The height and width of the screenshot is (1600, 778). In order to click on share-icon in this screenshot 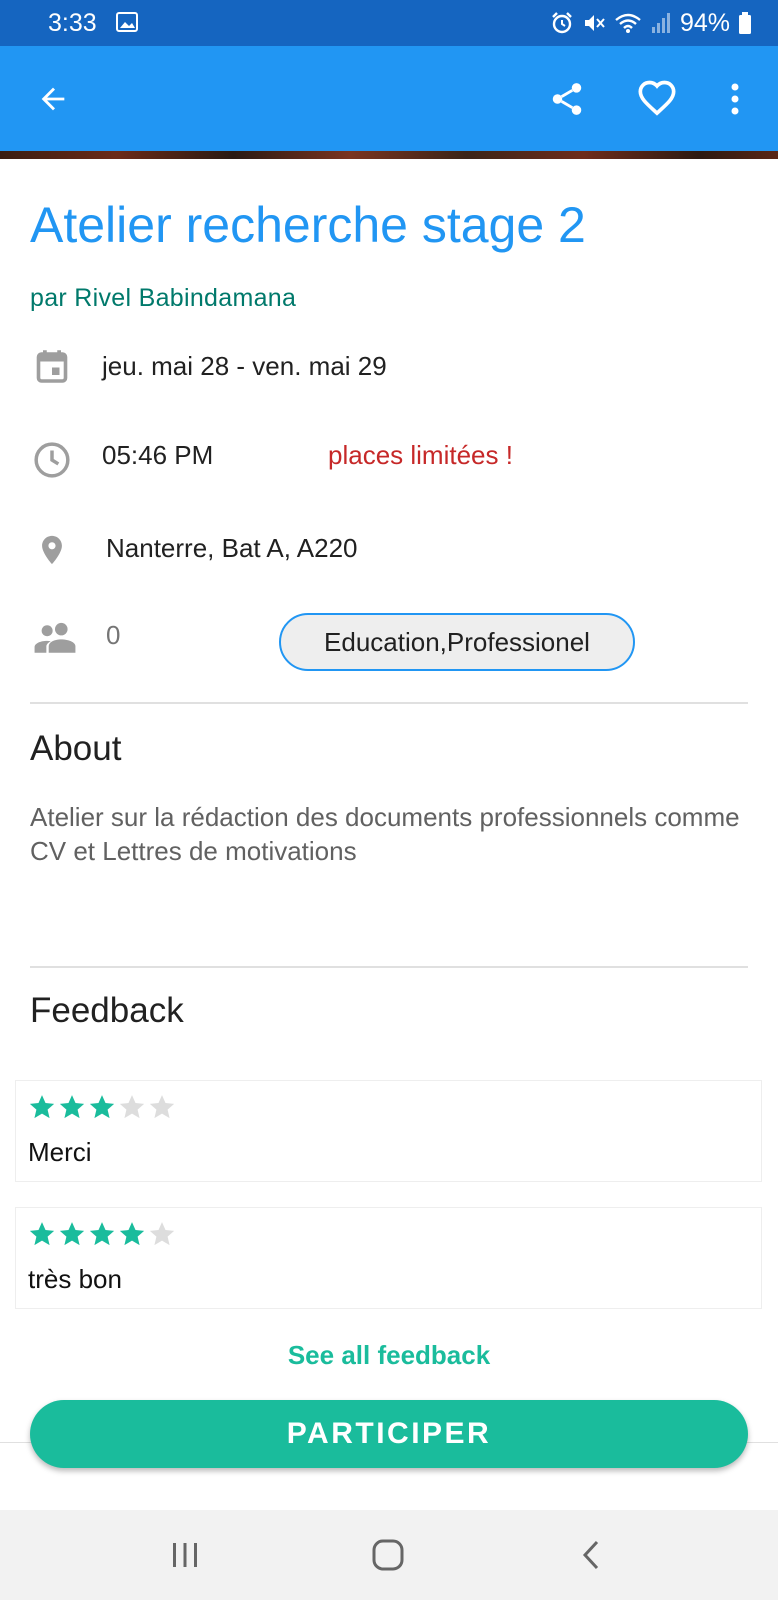, I will do `click(567, 98)`.